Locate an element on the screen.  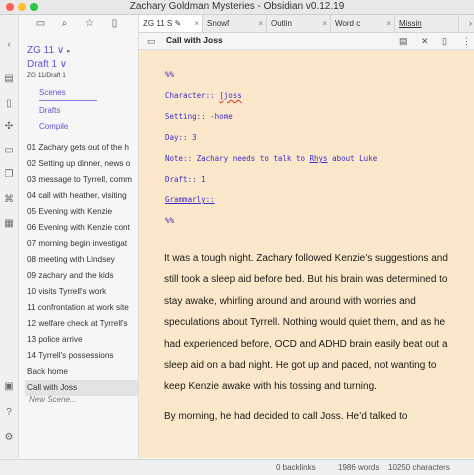
terminal-icon: ▭ is located at coordinates (9, 151).